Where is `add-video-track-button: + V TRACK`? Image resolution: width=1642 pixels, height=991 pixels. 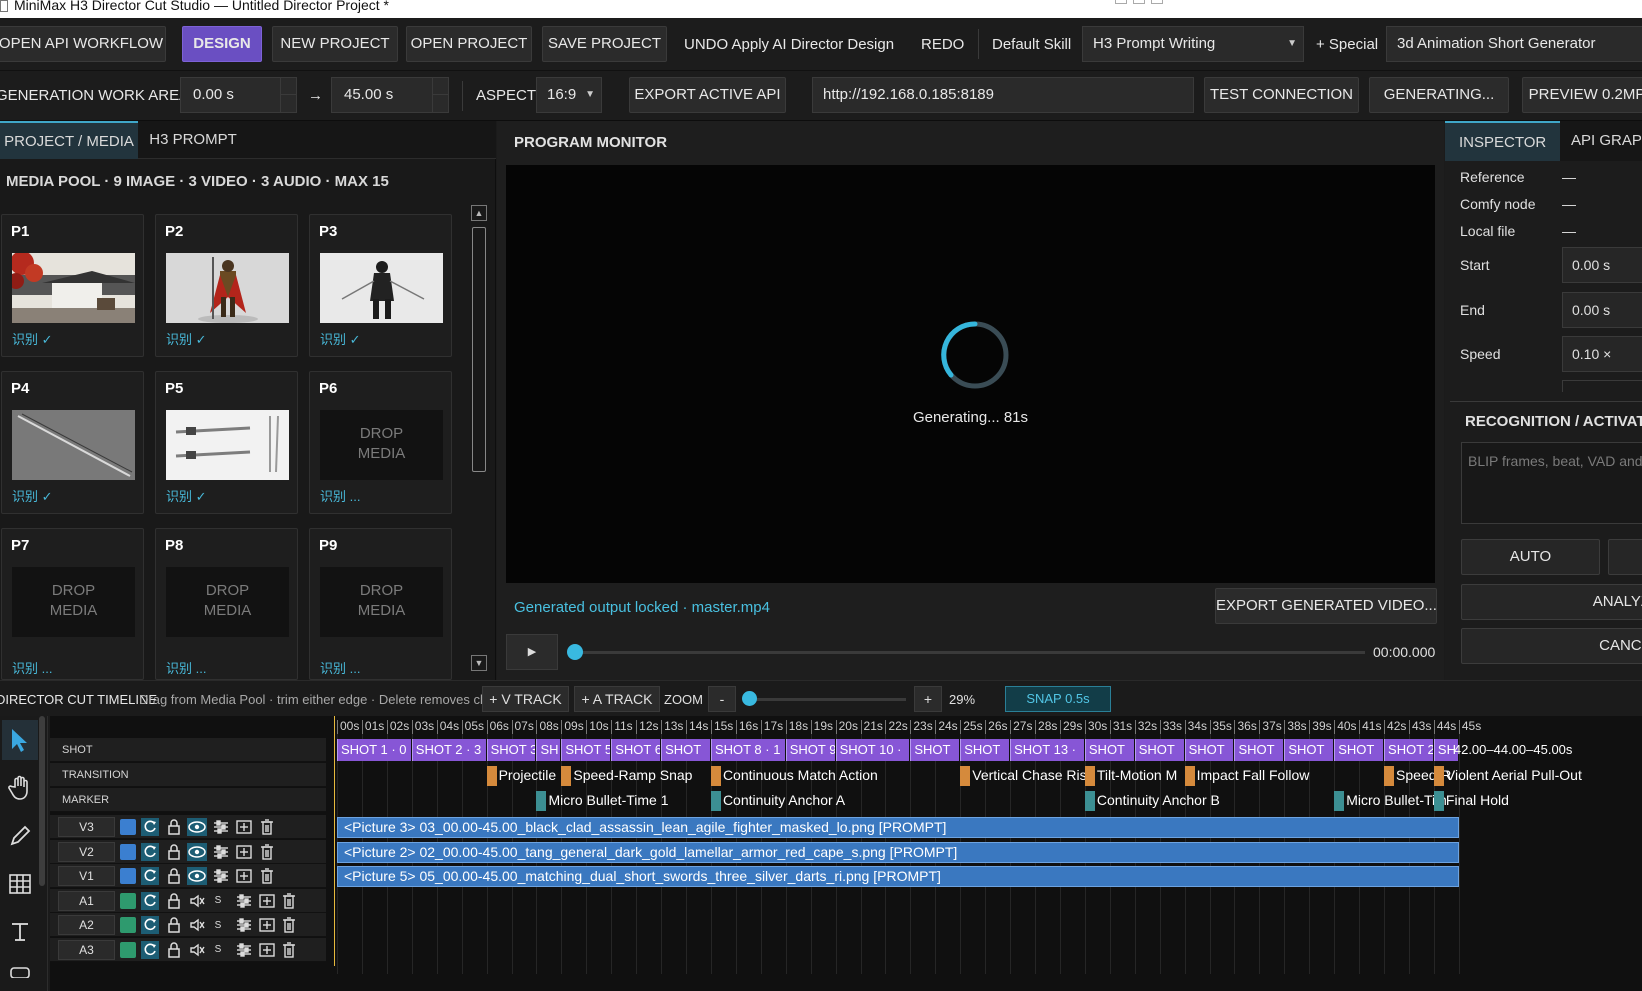 add-video-track-button: + V TRACK is located at coordinates (525, 699).